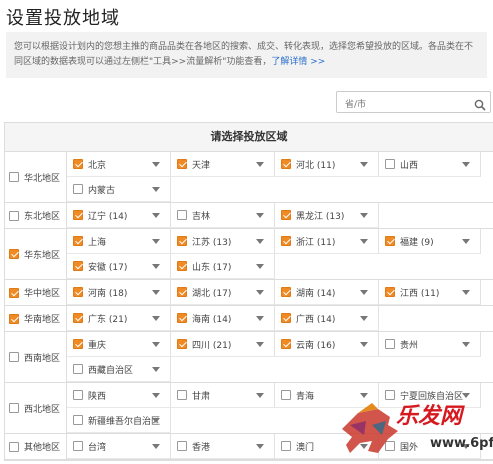 The image size is (493, 464). I want to click on search-input, so click(407, 105).